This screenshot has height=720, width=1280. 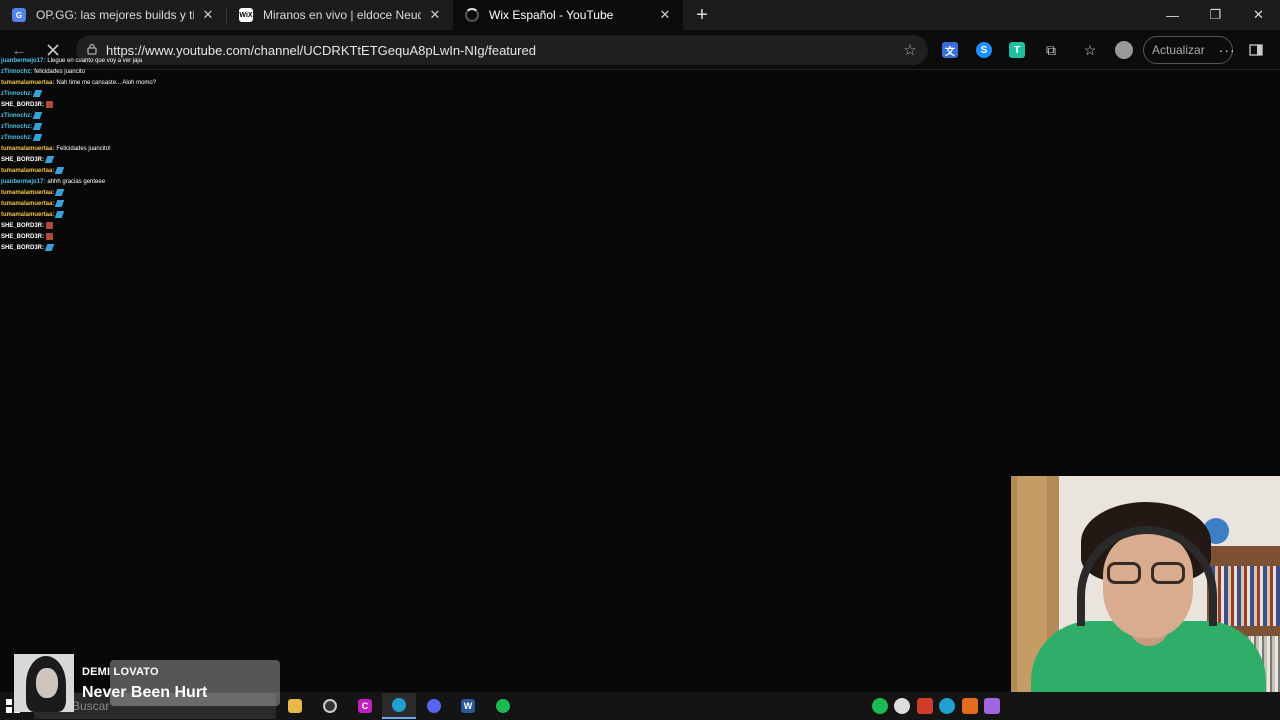 I want to click on tab-eldoce: WiX Miranos en vivo | eldoce Neuqué ✕, so click(x=340, y=15).